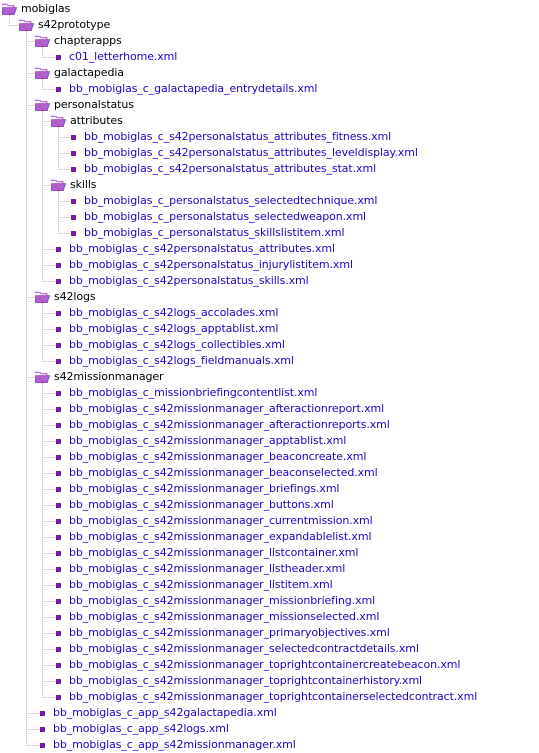 This screenshot has height=753, width=539. I want to click on tree-file: bb_mobiglas_c_app_s42logs.xml, so click(134, 729).